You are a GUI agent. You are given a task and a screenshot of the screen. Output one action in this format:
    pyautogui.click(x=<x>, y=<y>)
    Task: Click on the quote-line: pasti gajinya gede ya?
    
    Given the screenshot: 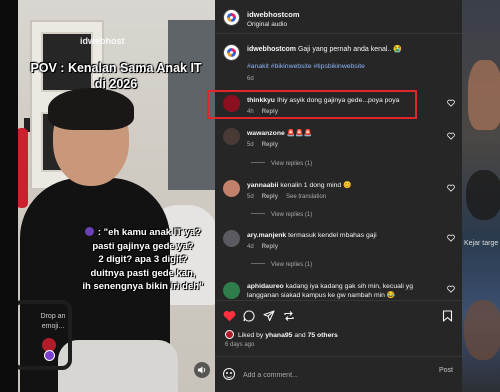 What is the action you would take?
    pyautogui.click(x=143, y=246)
    